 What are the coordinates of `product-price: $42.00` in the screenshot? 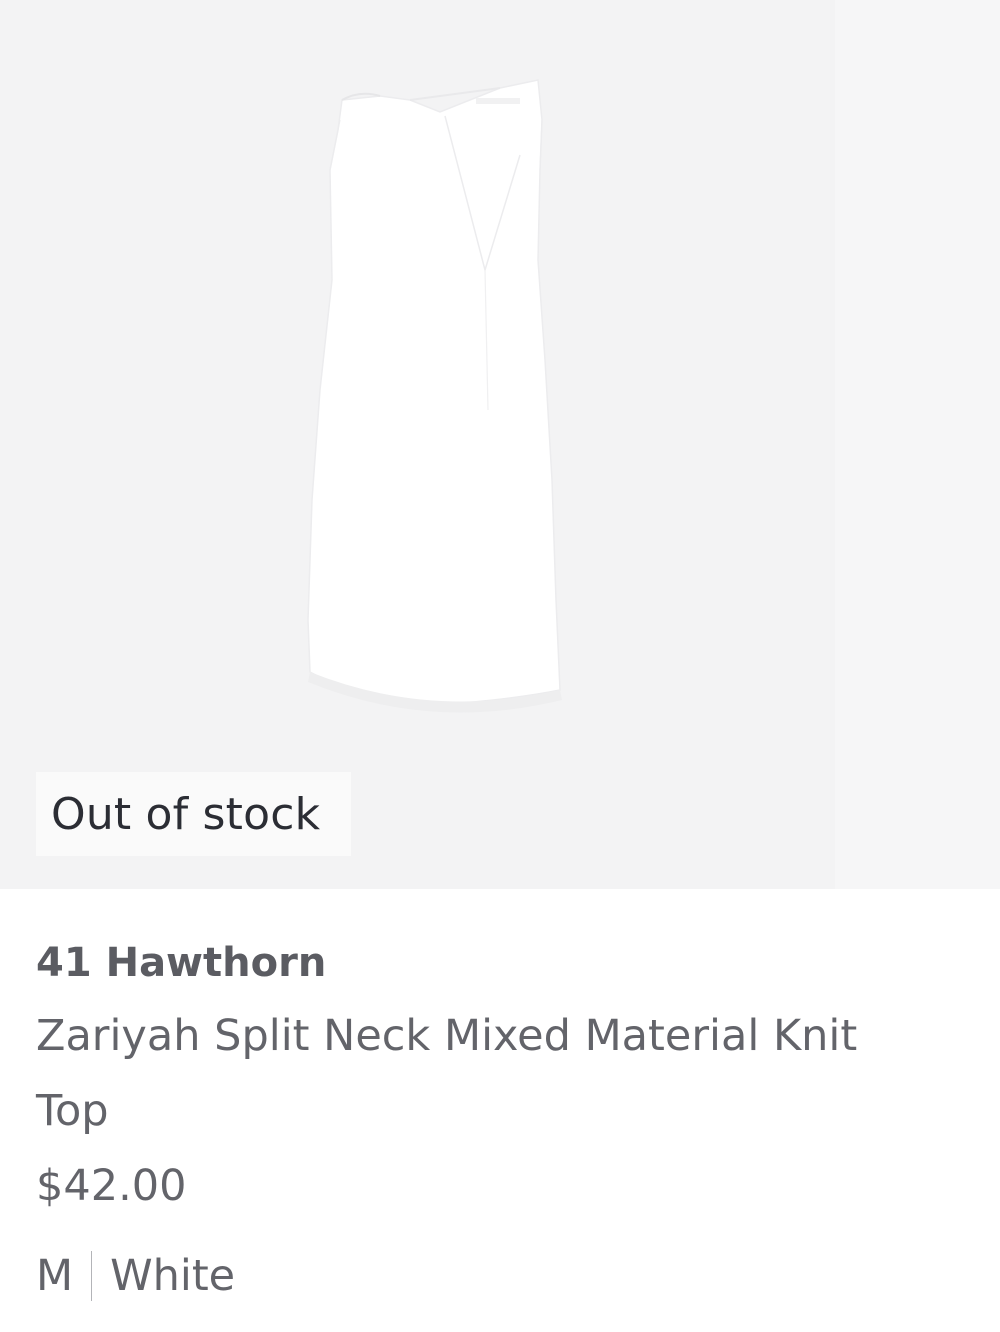 It's located at (111, 1186).